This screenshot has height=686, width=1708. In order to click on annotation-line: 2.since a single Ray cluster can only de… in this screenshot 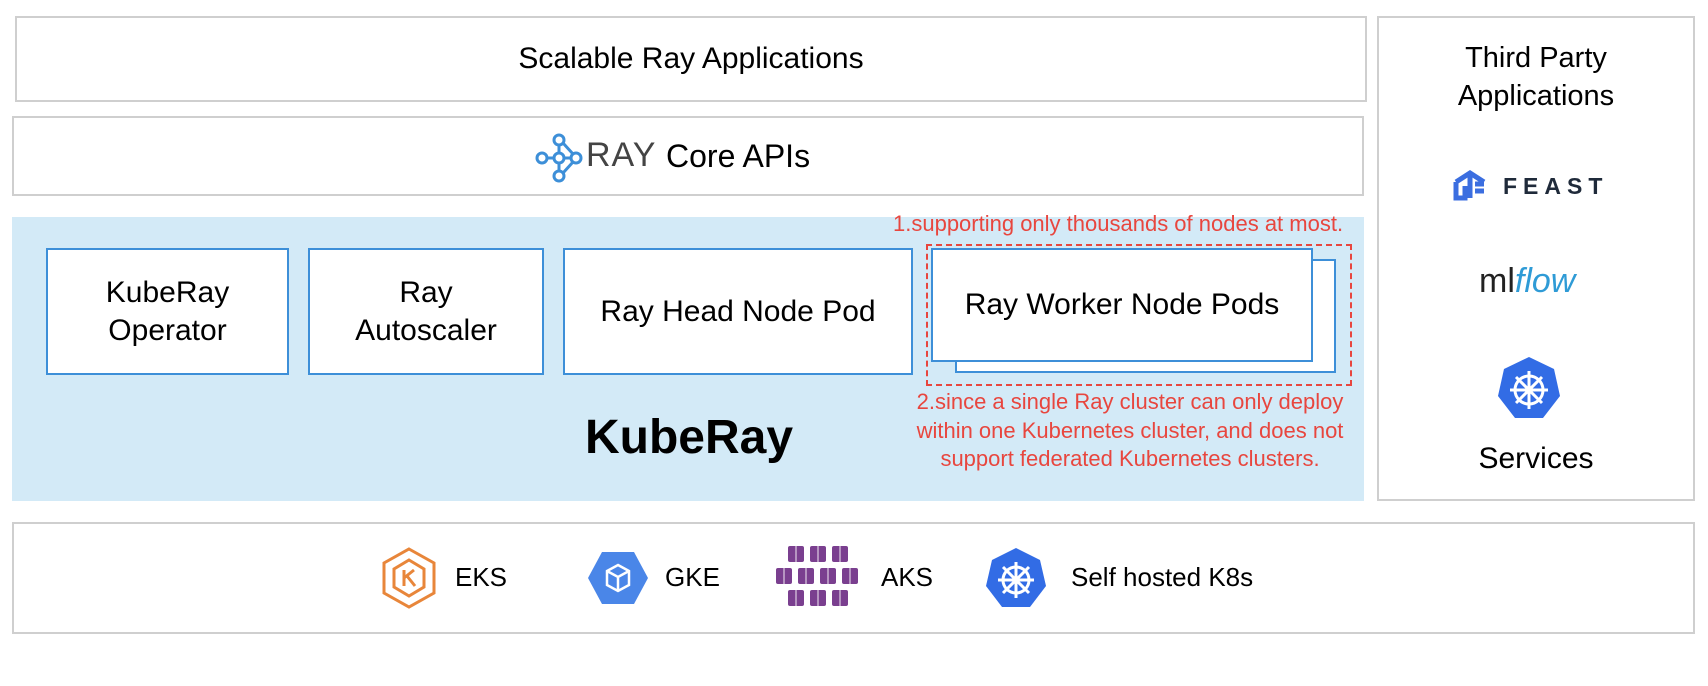, I will do `click(1130, 401)`.